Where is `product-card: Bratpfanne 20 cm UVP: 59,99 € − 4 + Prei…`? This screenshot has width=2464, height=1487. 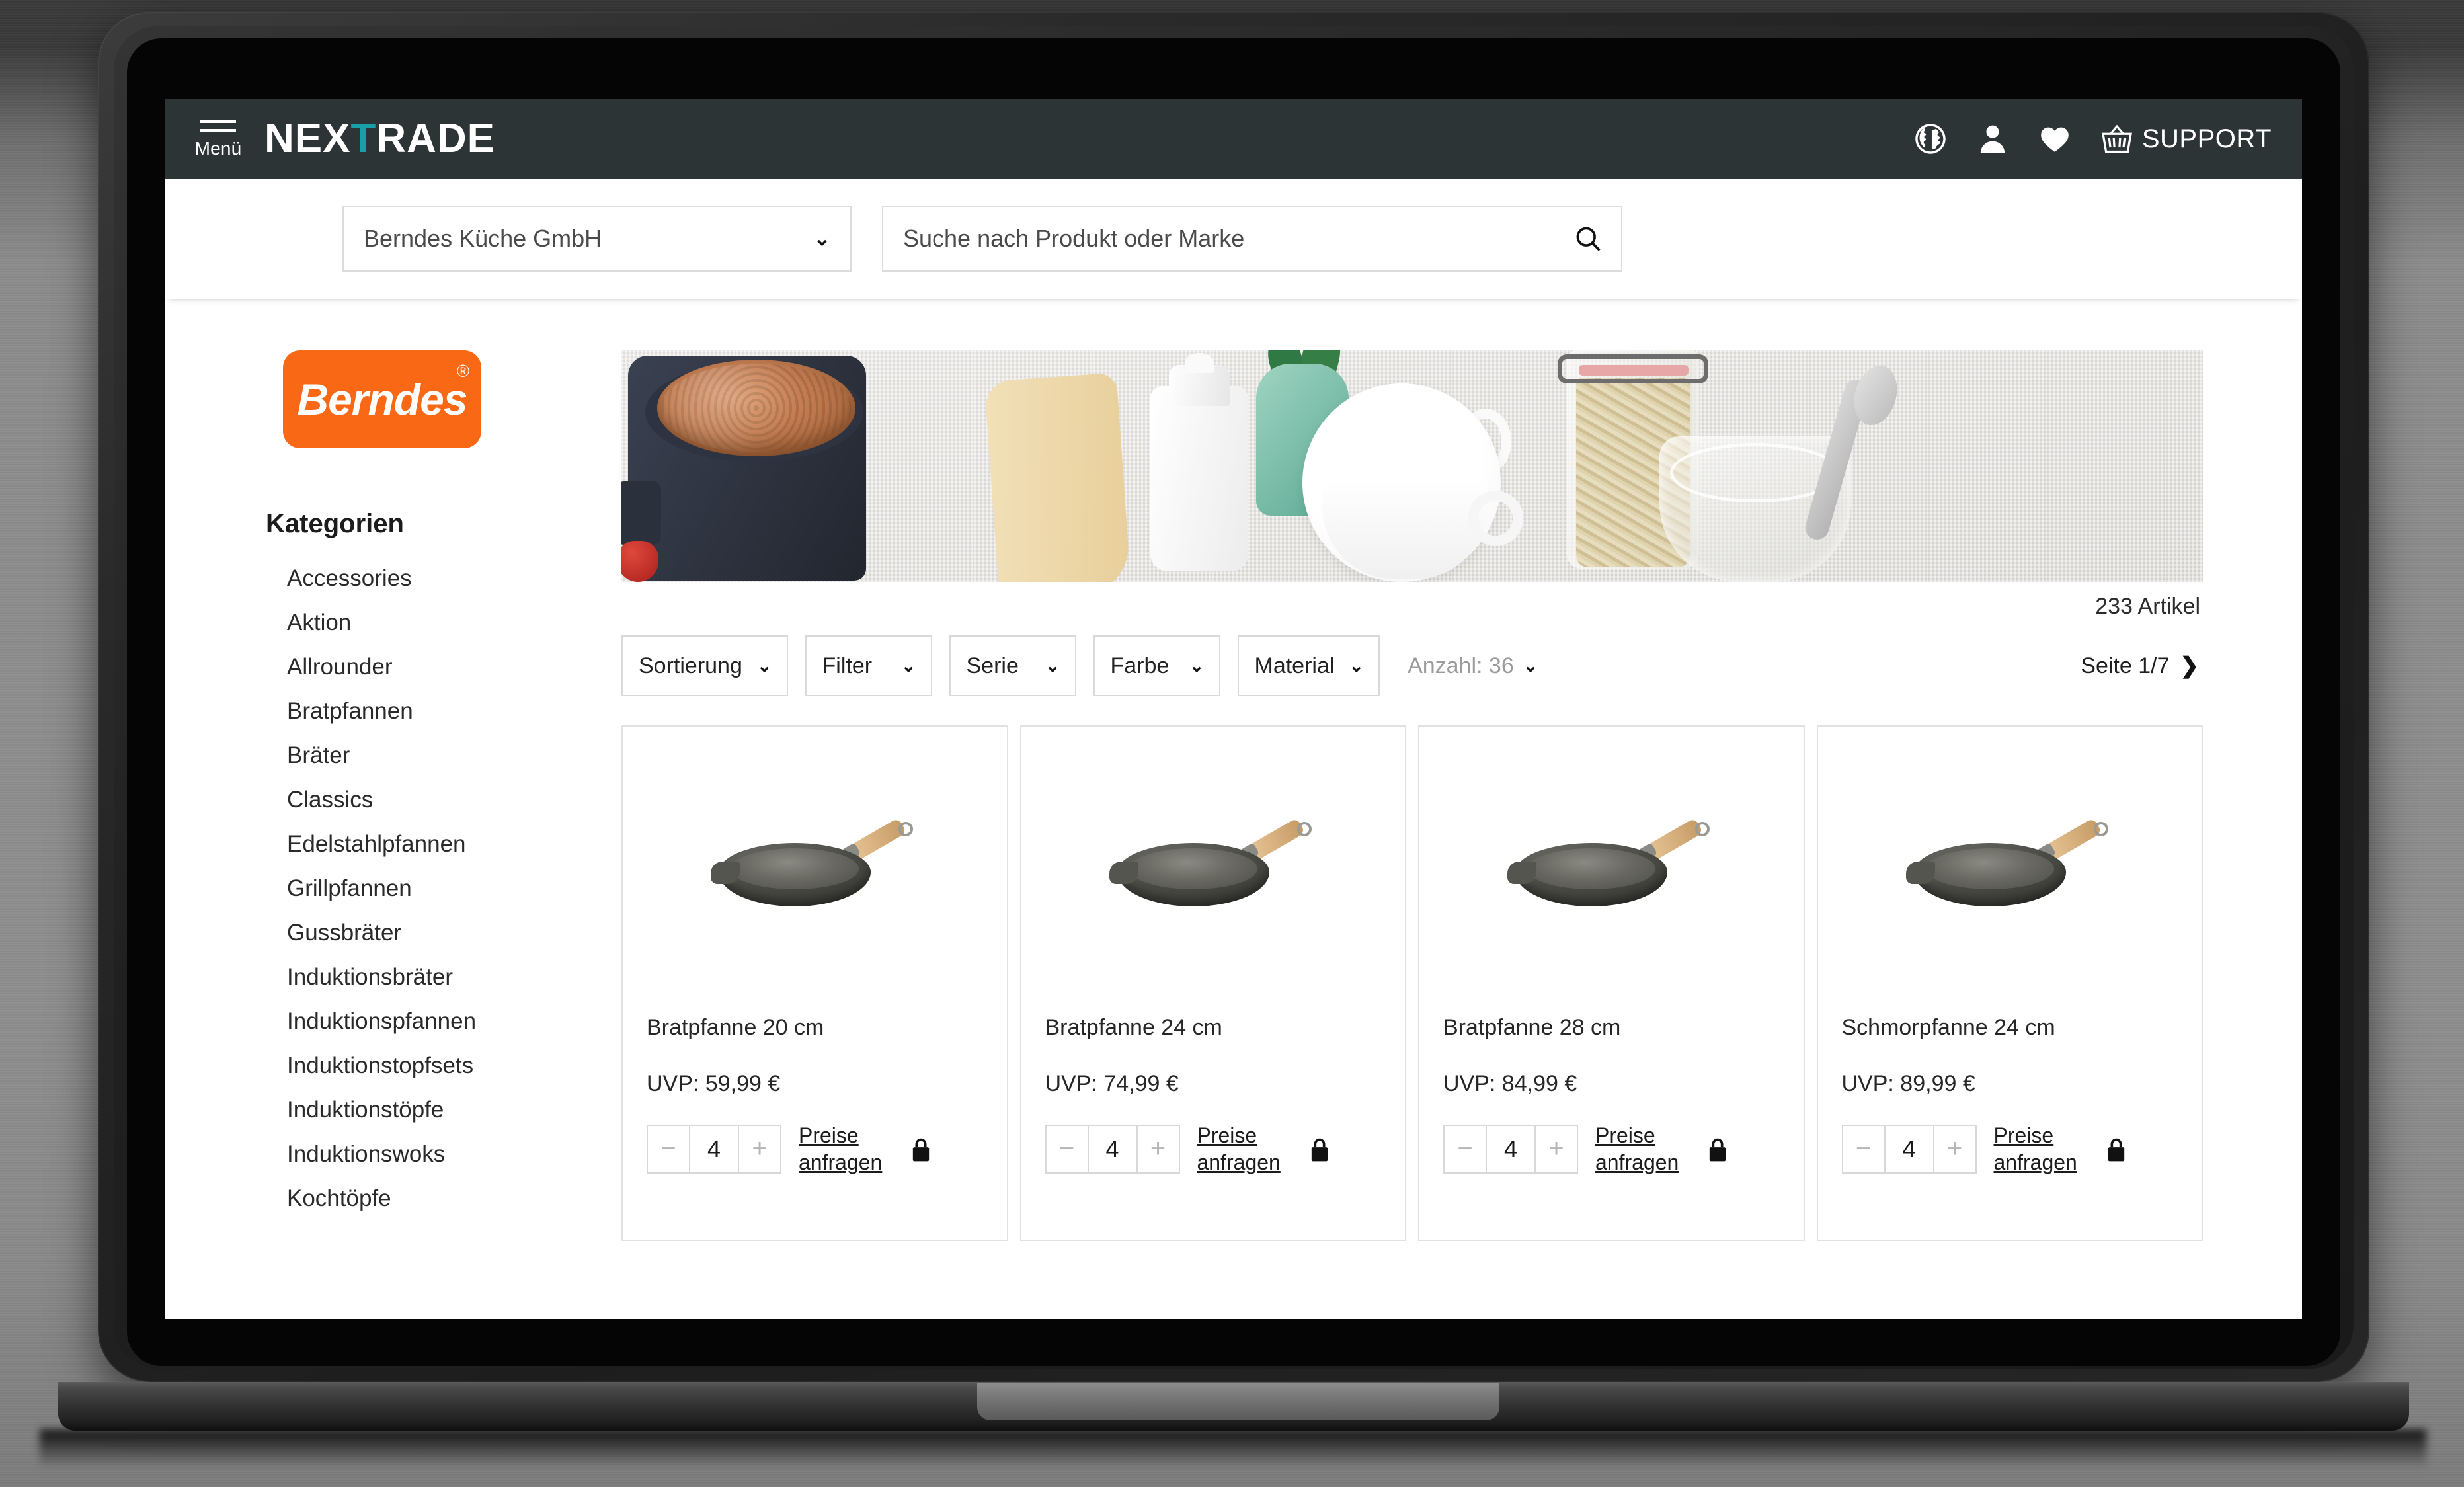 product-card: Bratpfanne 20 cm UVP: 59,99 € − 4 + Prei… is located at coordinates (814, 983).